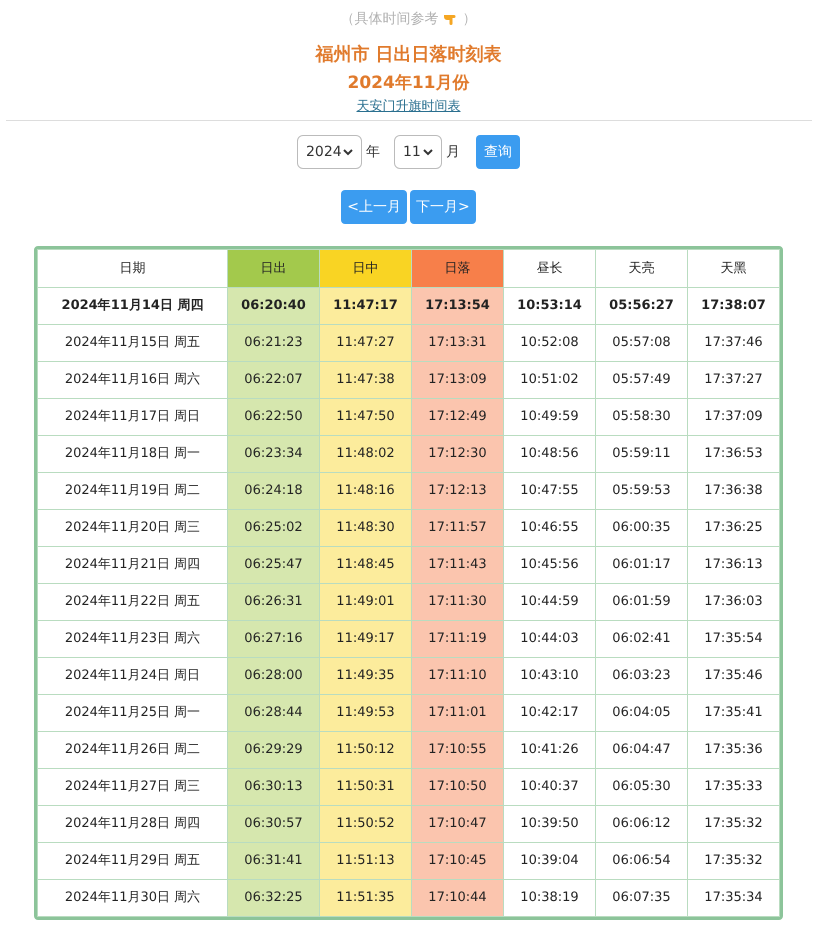 The width and height of the screenshot is (817, 928). I want to click on page-title: 福州市 日出日落时刻表, so click(408, 55).